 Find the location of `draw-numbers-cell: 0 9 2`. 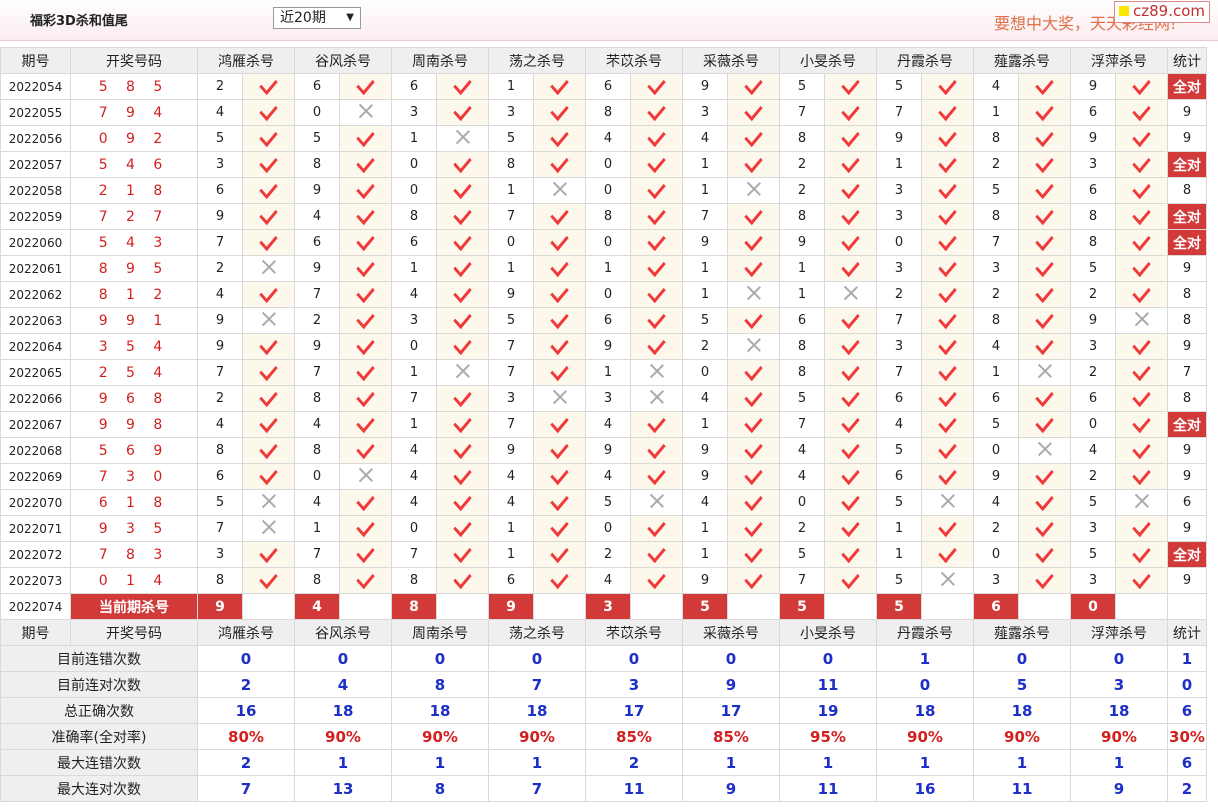

draw-numbers-cell: 0 9 2 is located at coordinates (134, 138).